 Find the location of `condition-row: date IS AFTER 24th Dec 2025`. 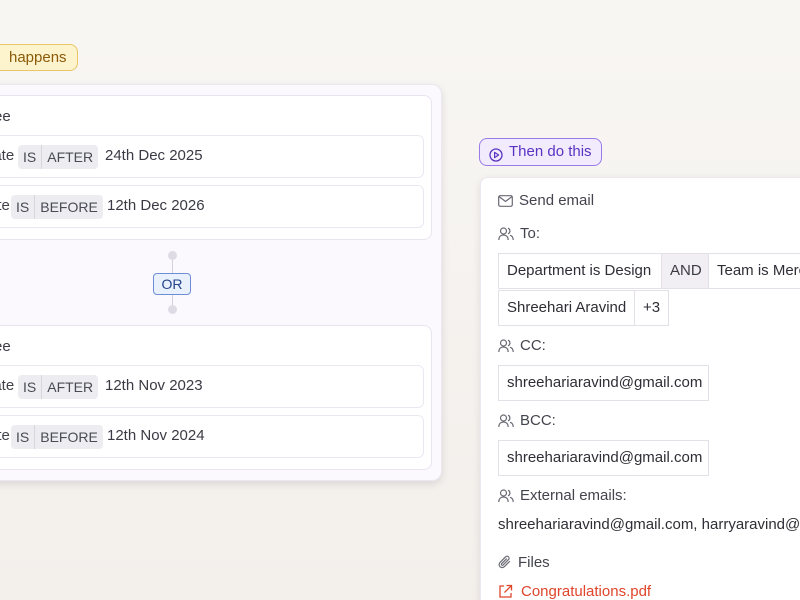

condition-row: date IS AFTER 24th Dec 2025 is located at coordinates (212, 156).